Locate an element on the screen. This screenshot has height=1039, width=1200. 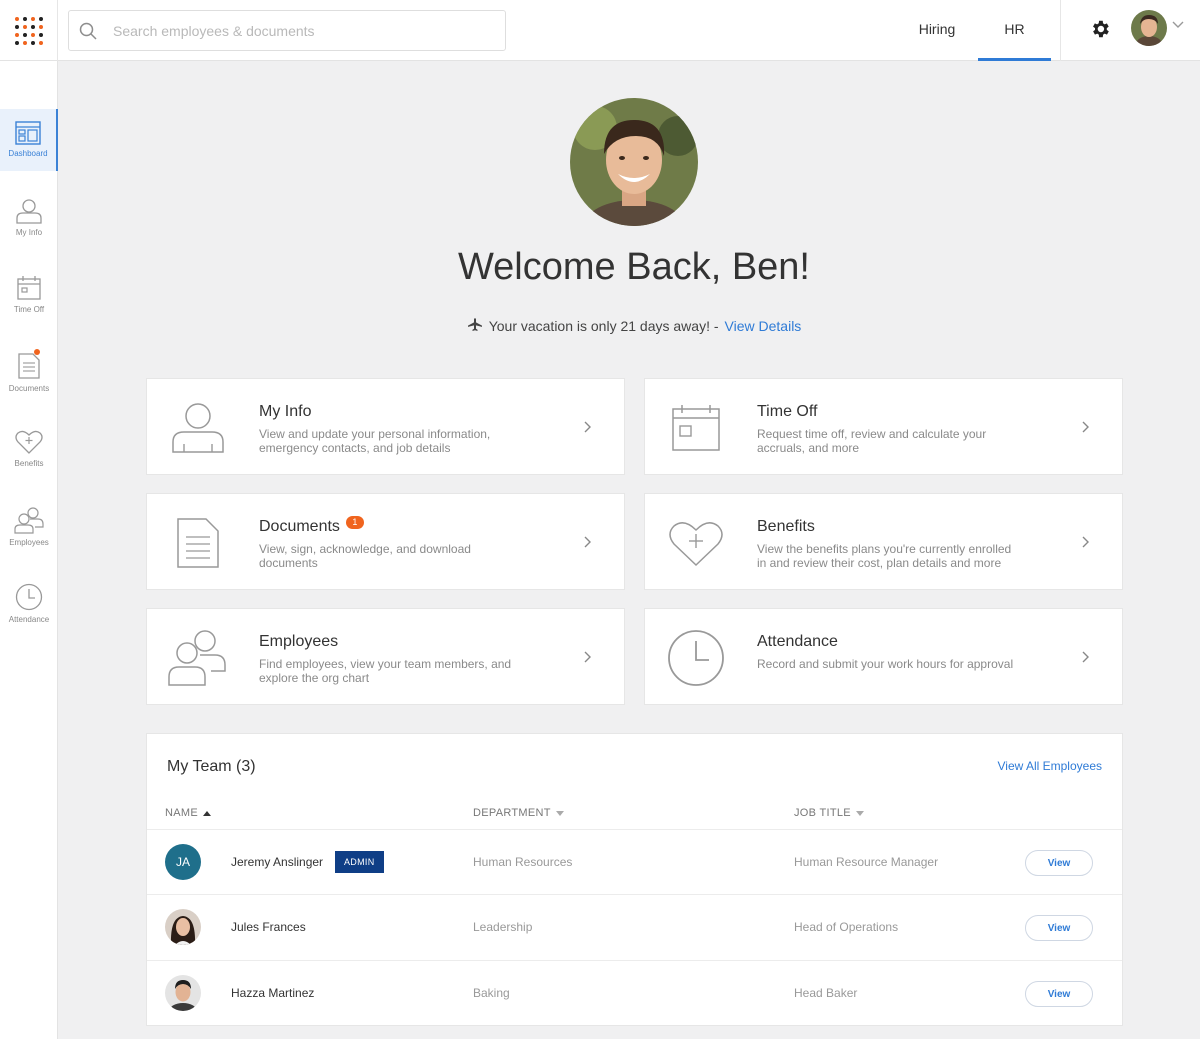
card-title: Benefits is located at coordinates (786, 527).